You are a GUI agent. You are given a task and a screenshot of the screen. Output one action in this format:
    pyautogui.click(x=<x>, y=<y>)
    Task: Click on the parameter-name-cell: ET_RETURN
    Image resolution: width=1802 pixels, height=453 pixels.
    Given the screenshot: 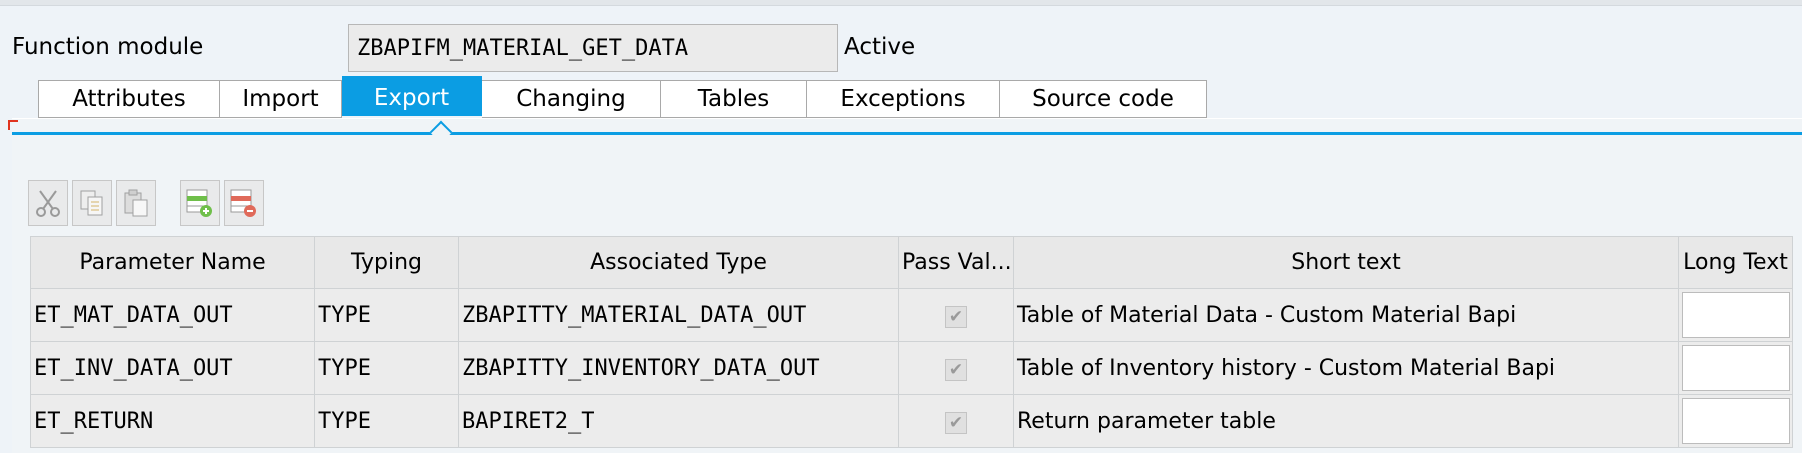 What is the action you would take?
    pyautogui.click(x=172, y=421)
    